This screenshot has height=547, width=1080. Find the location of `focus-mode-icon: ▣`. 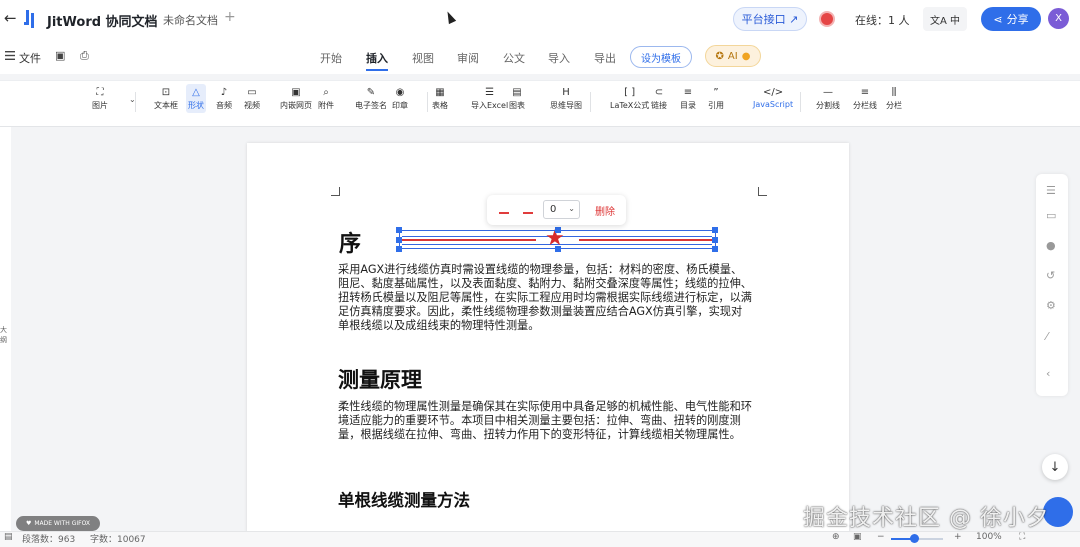

focus-mode-icon: ▣ is located at coordinates (857, 537).